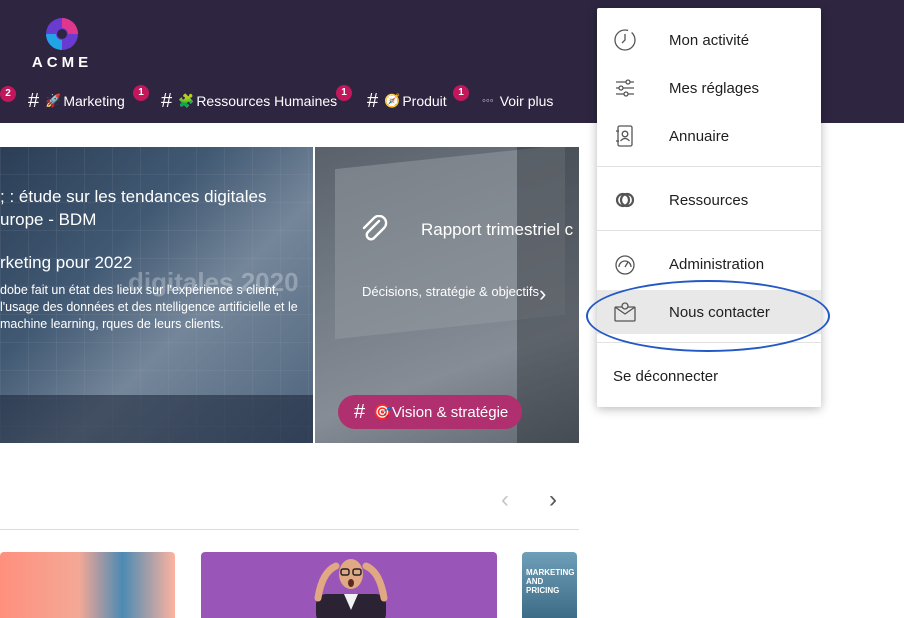 The image size is (904, 618). What do you see at coordinates (714, 88) in the screenshot?
I see `menu-item-label: Mes réglages` at bounding box center [714, 88].